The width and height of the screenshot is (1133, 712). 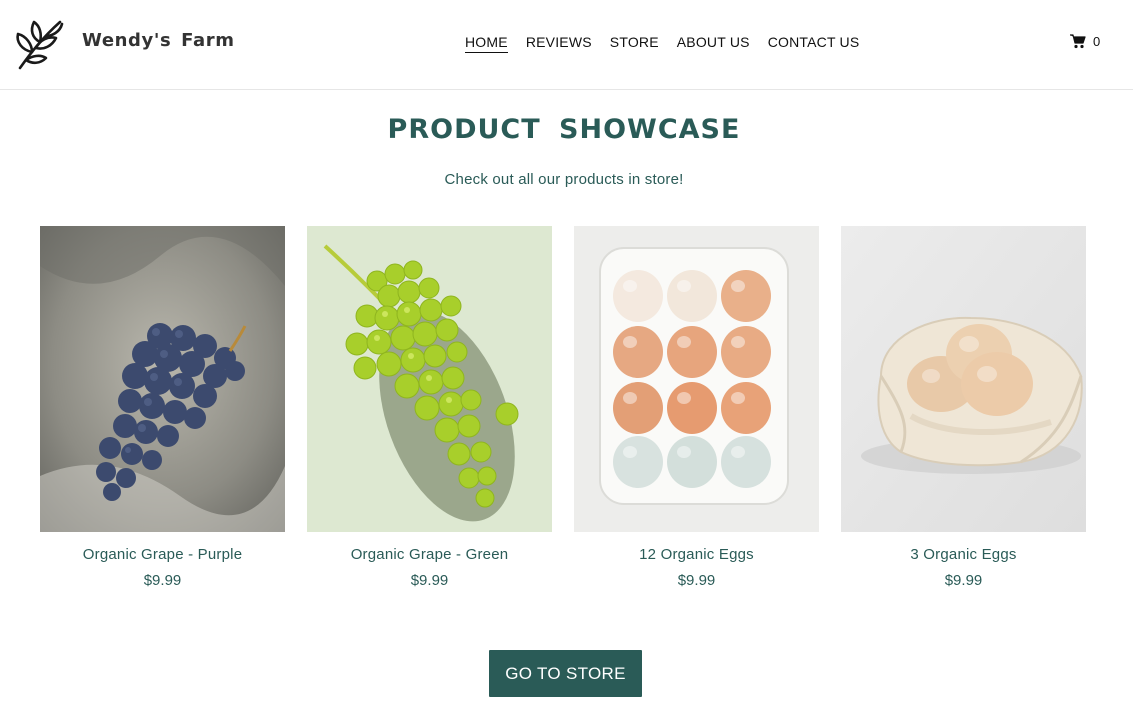 What do you see at coordinates (565, 673) in the screenshot?
I see `go-to-store-button: GO TO STORE` at bounding box center [565, 673].